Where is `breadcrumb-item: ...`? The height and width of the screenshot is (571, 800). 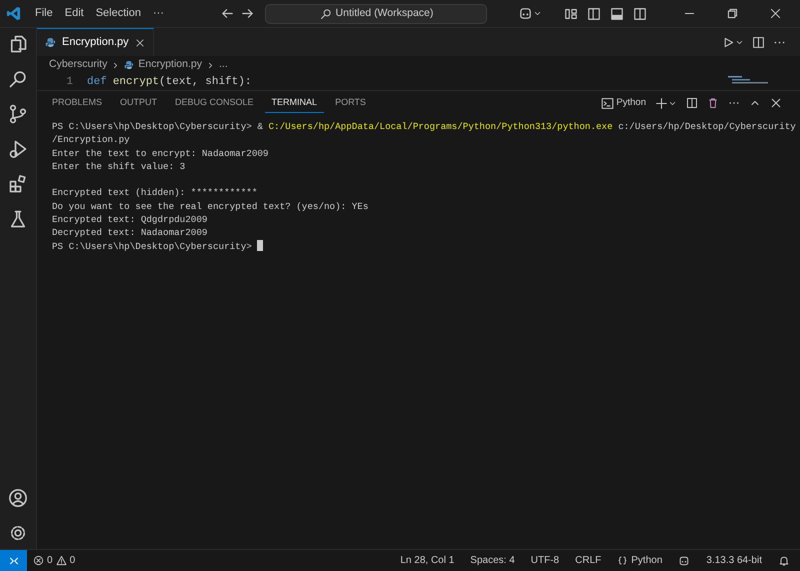
breadcrumb-item: ... is located at coordinates (223, 65).